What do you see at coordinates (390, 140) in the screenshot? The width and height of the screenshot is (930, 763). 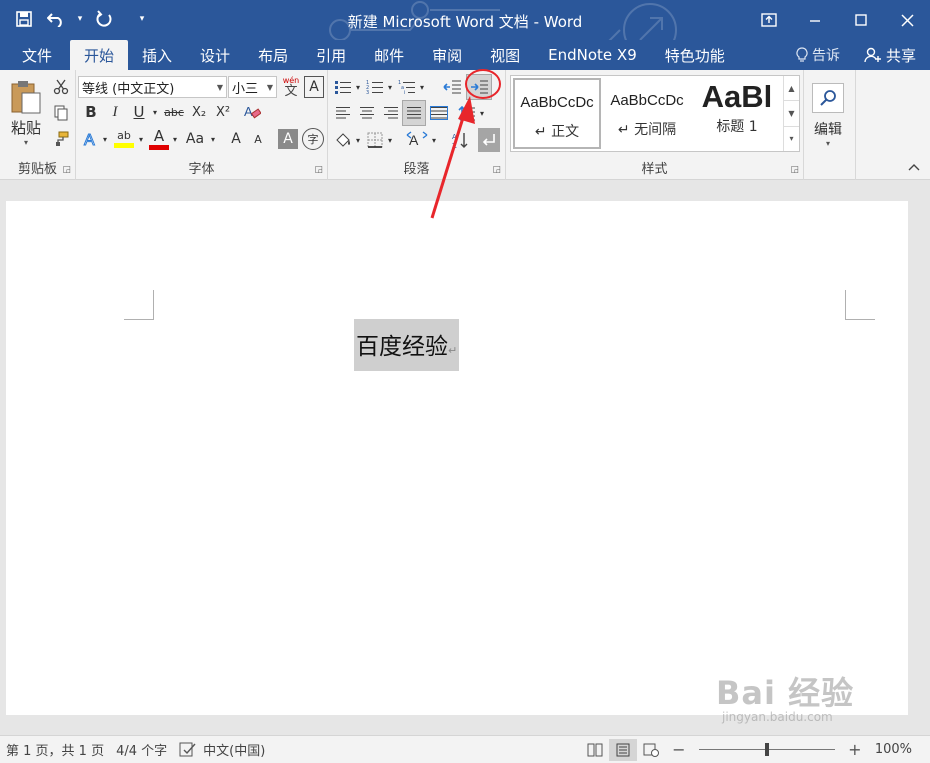 I see `borders-dropdown-icon: ▾` at bounding box center [390, 140].